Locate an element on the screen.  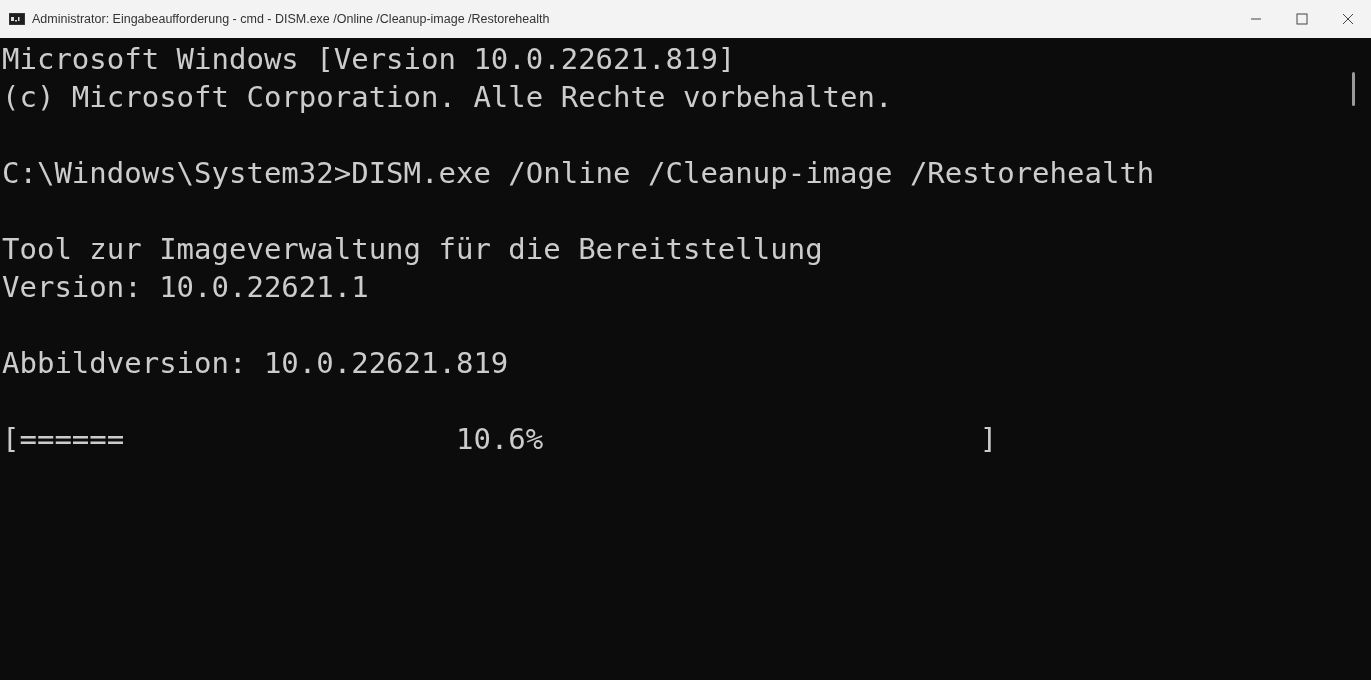
console-line: Tool zur Imageverwaltung für die Bereitstellung is located at coordinates (412, 249).